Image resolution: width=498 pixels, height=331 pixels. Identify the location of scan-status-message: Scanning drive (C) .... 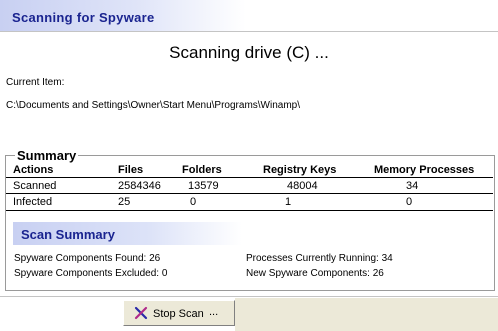
(249, 52).